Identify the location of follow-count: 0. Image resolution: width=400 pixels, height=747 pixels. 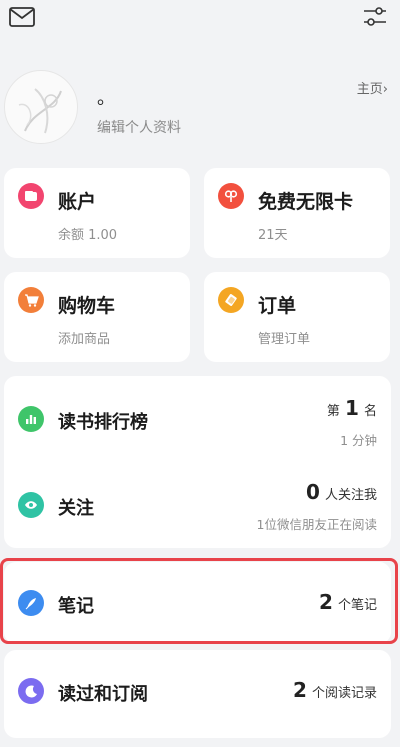
(312, 492).